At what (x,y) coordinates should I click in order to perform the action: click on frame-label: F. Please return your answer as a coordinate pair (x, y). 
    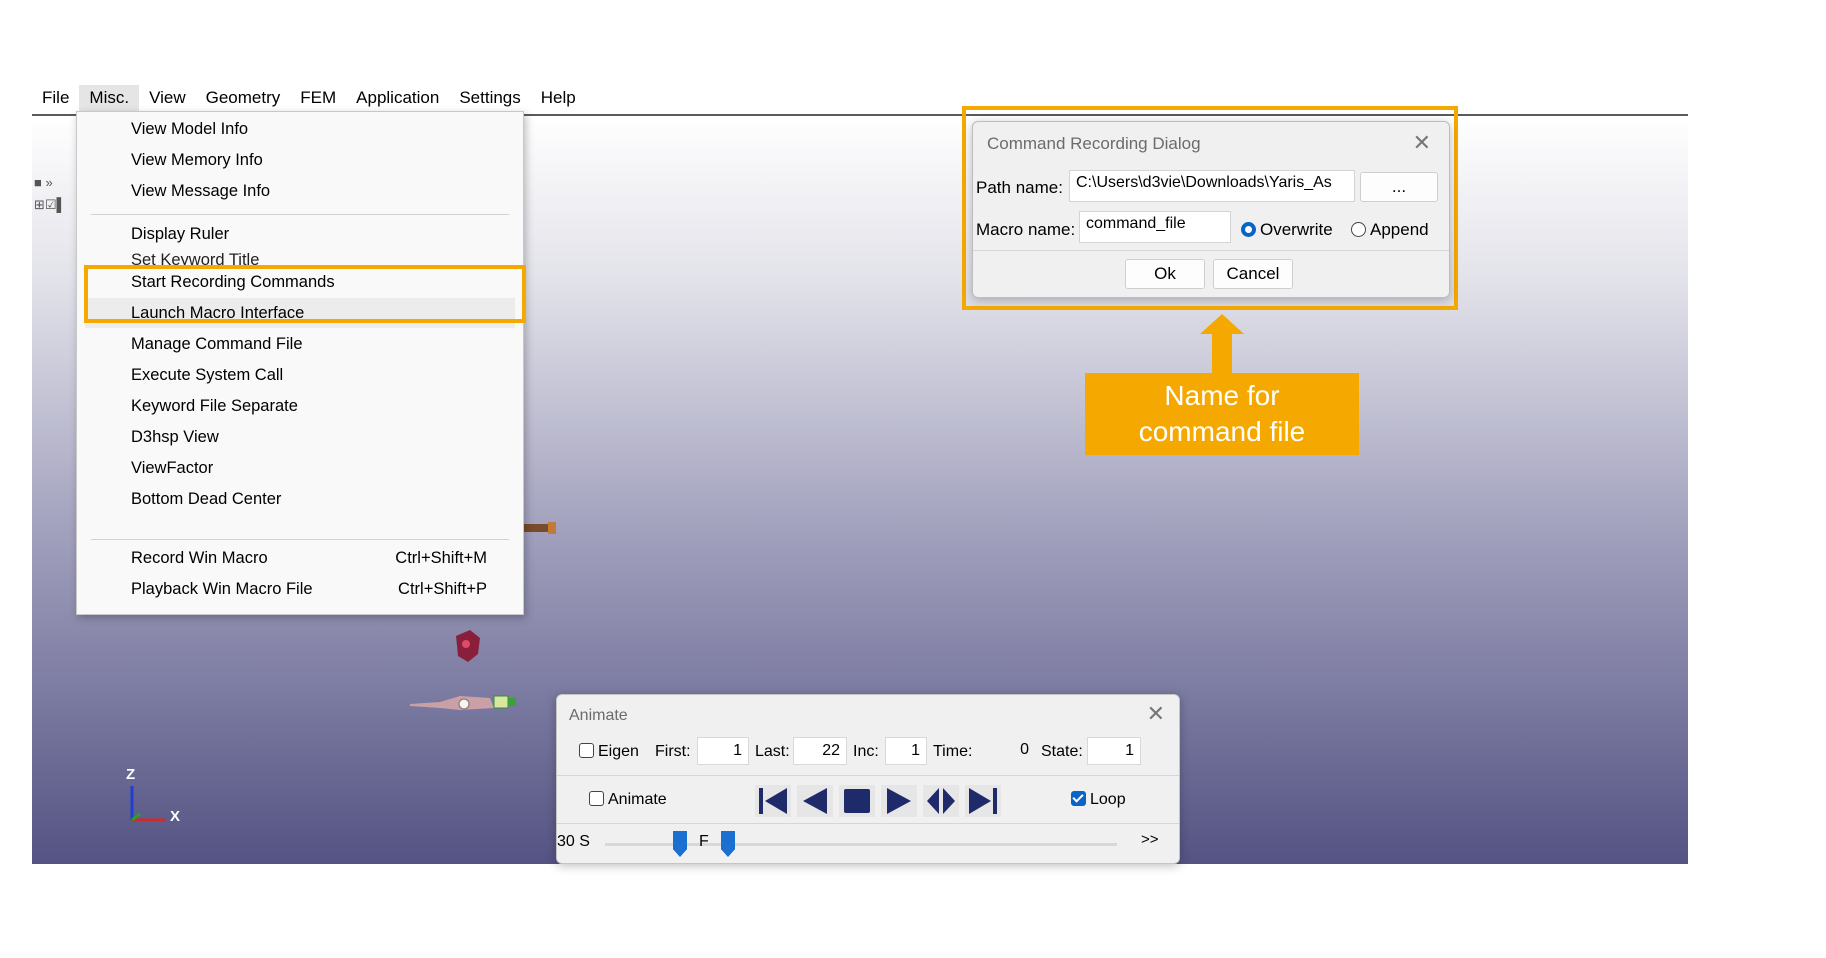
    Looking at the image, I should click on (704, 841).